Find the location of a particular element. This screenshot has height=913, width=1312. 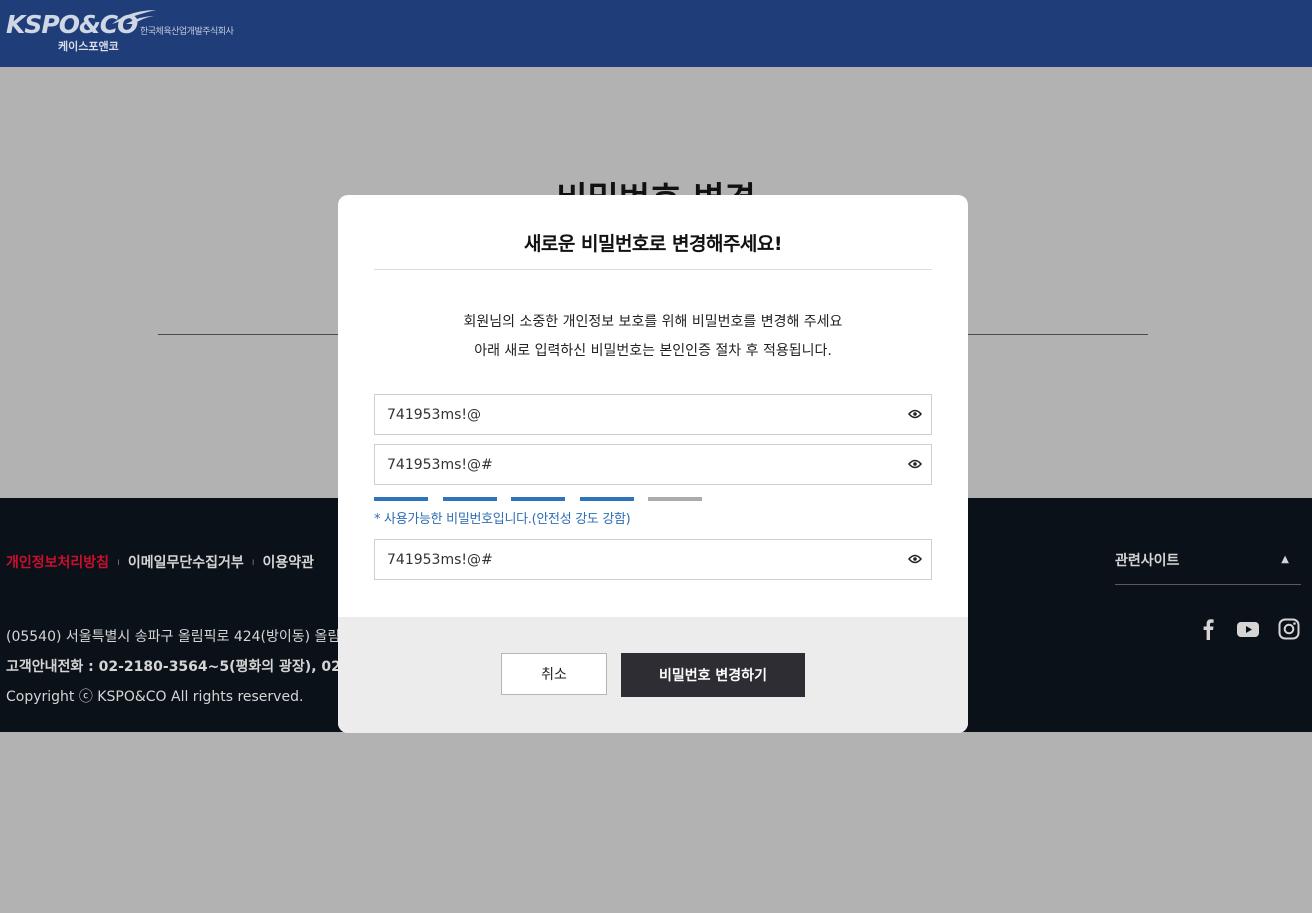

new-password-field is located at coordinates (653, 464).